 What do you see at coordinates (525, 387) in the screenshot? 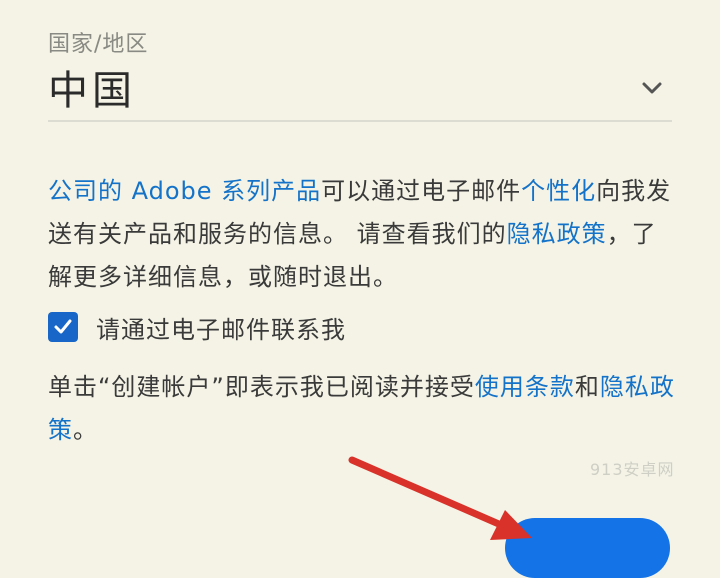
I see `terms-of-use-link: 使用条款` at bounding box center [525, 387].